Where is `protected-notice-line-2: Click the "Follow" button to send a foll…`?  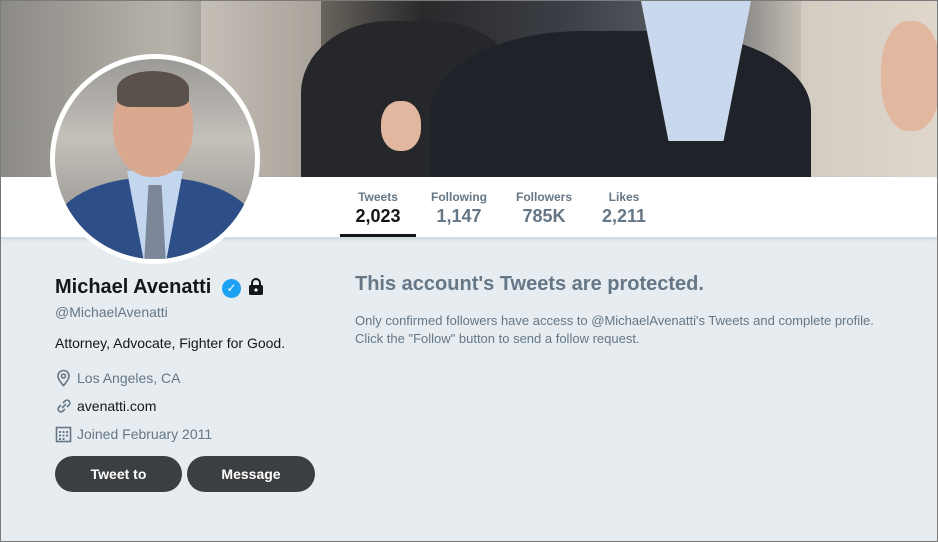 protected-notice-line-2: Click the "Follow" button to send a foll… is located at coordinates (497, 338).